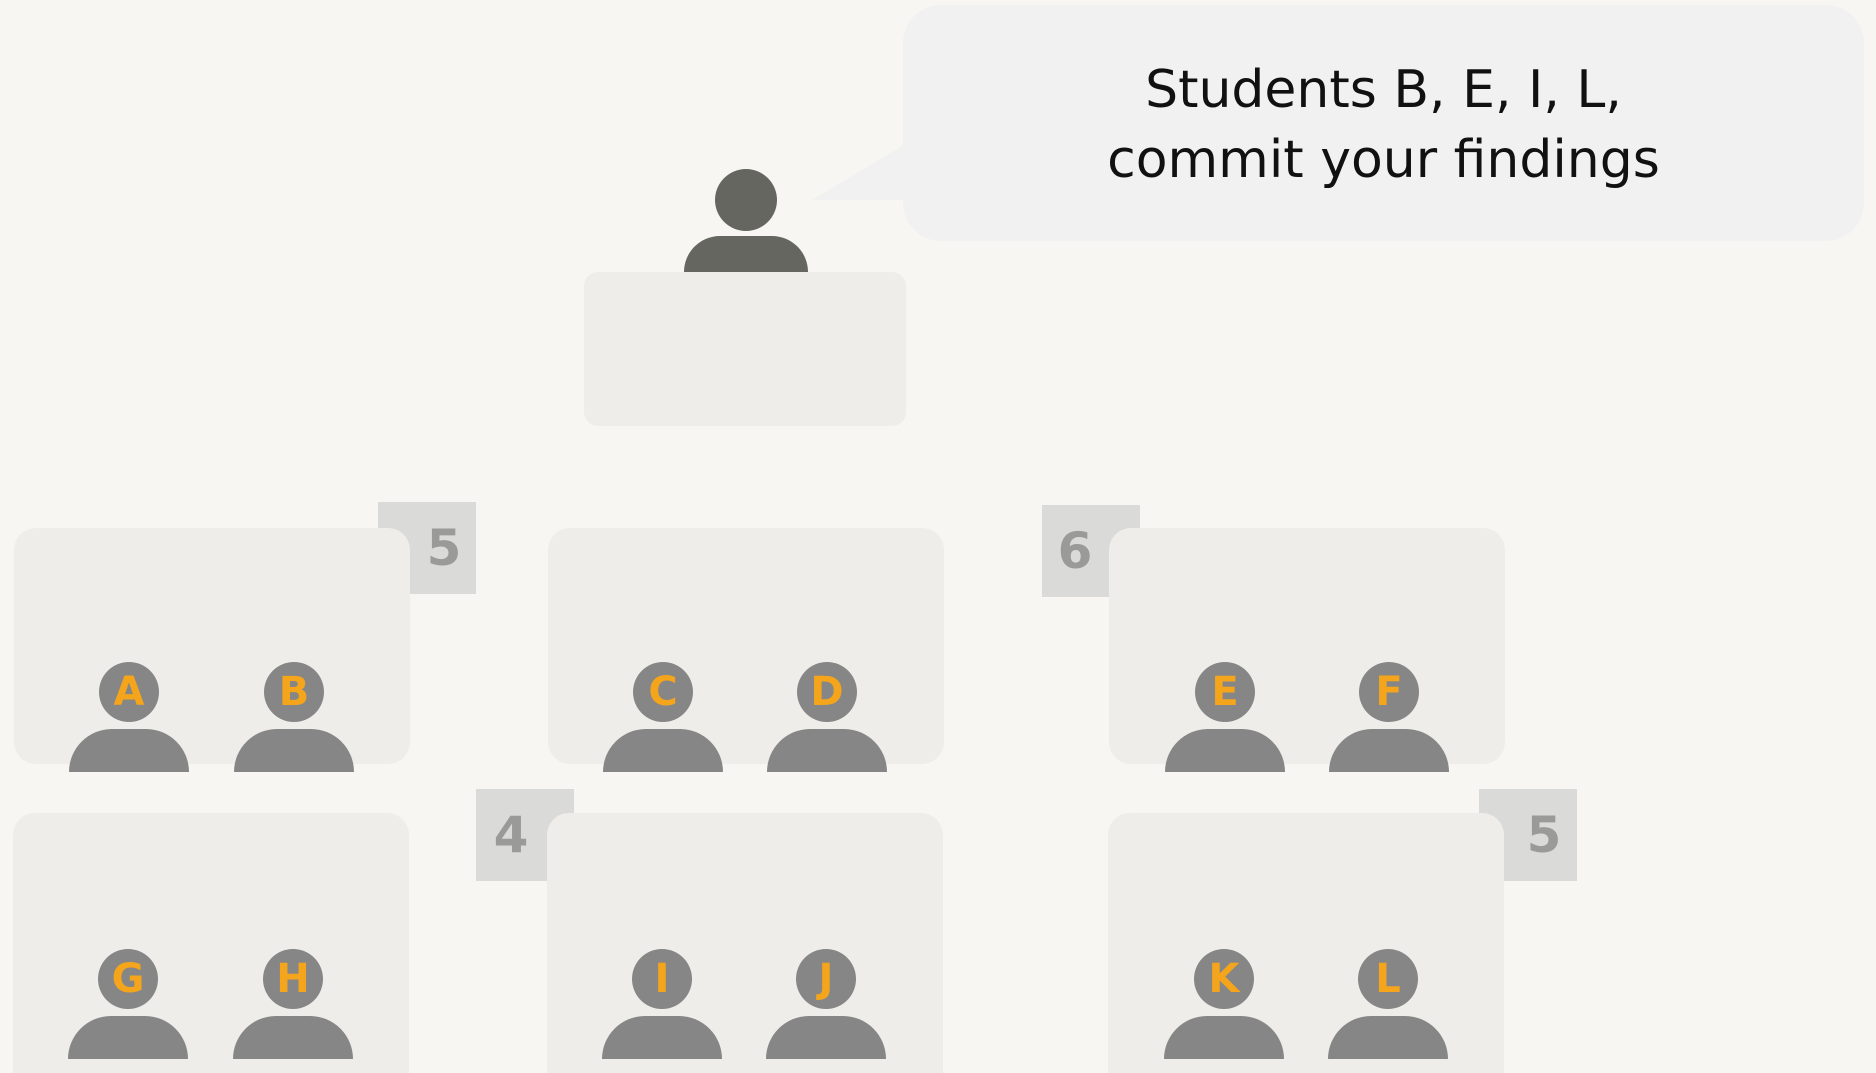  I want to click on teacher-desk, so click(745, 349).